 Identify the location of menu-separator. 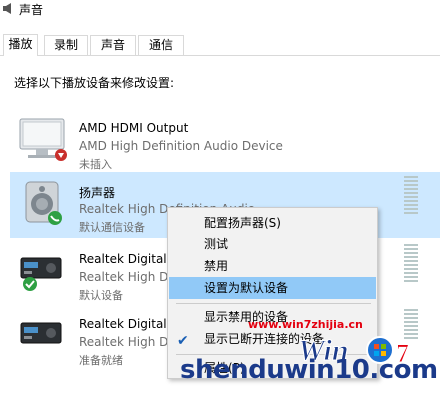
(273, 303).